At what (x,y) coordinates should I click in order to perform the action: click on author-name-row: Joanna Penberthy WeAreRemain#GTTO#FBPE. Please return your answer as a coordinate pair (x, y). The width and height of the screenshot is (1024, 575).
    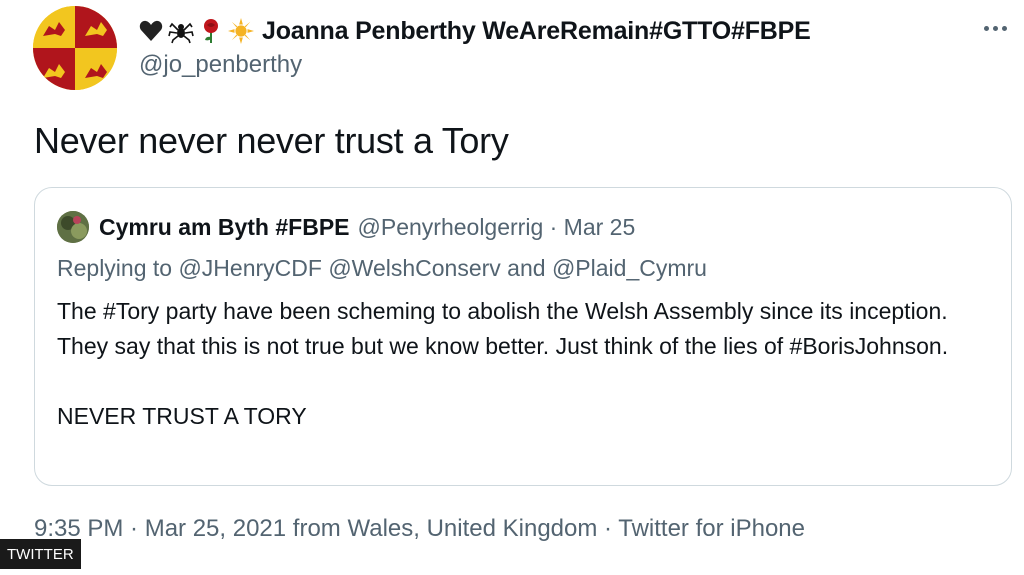
    Looking at the image, I should click on (474, 31).